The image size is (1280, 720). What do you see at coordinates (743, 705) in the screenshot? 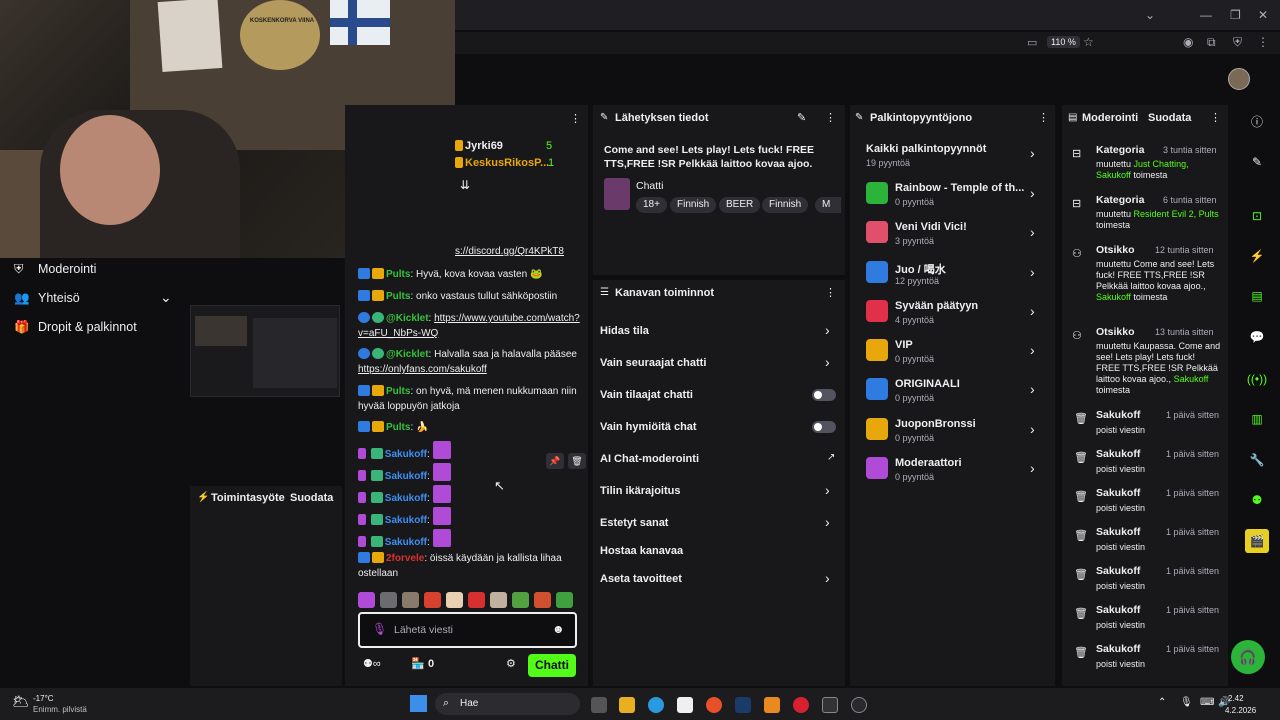
I see `steam-icon` at bounding box center [743, 705].